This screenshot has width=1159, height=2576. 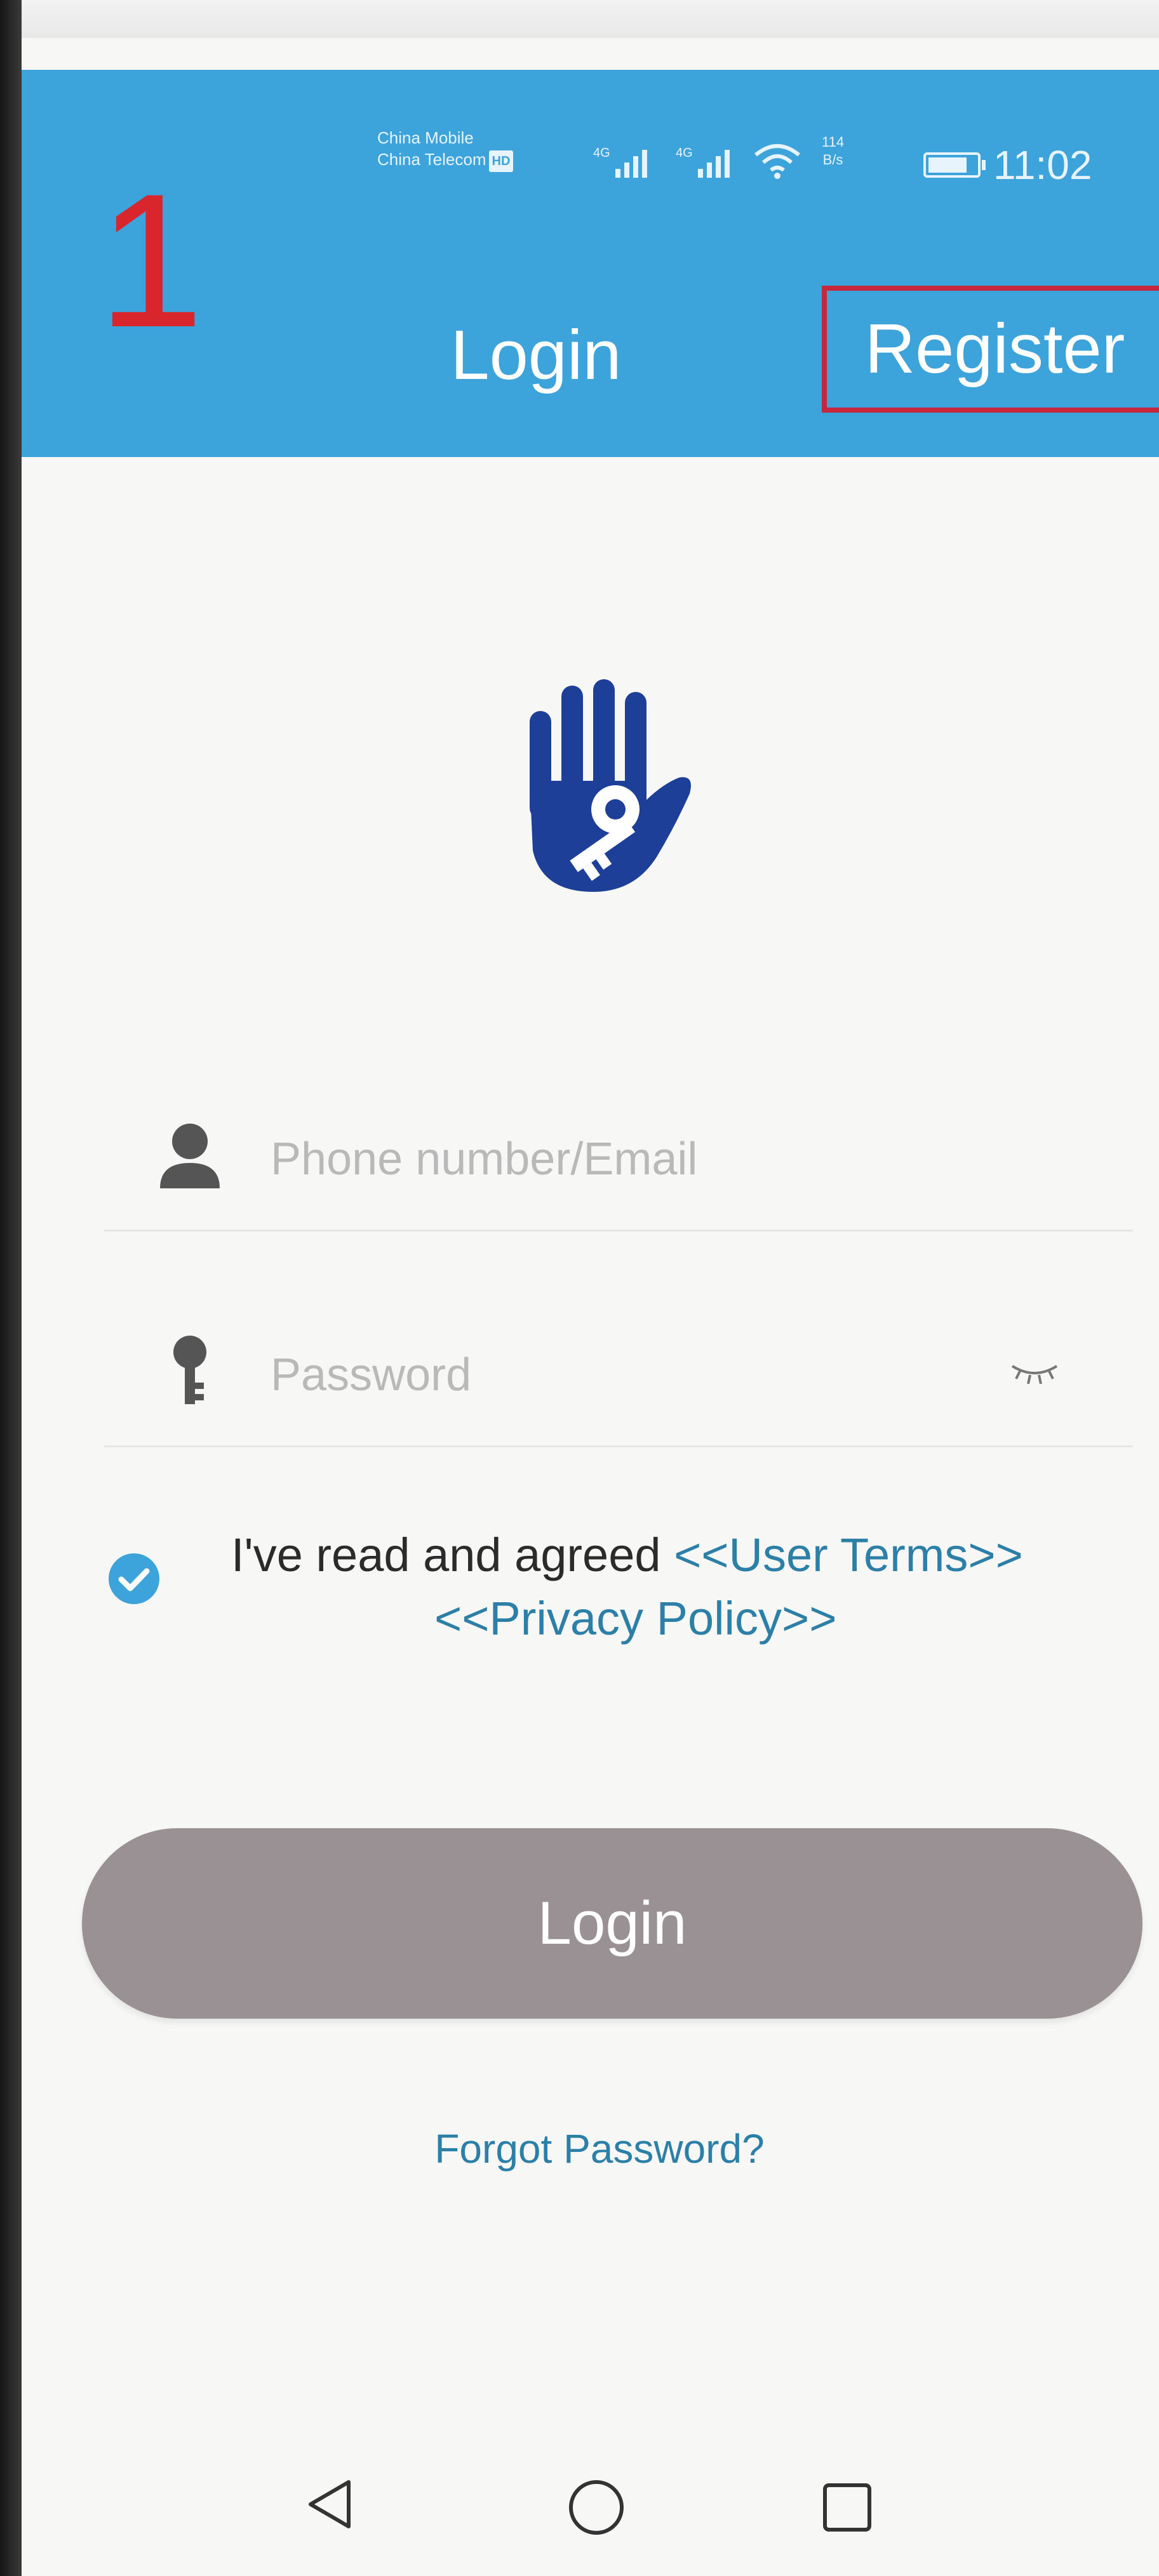 I want to click on login-button: Login, so click(x=612, y=1923).